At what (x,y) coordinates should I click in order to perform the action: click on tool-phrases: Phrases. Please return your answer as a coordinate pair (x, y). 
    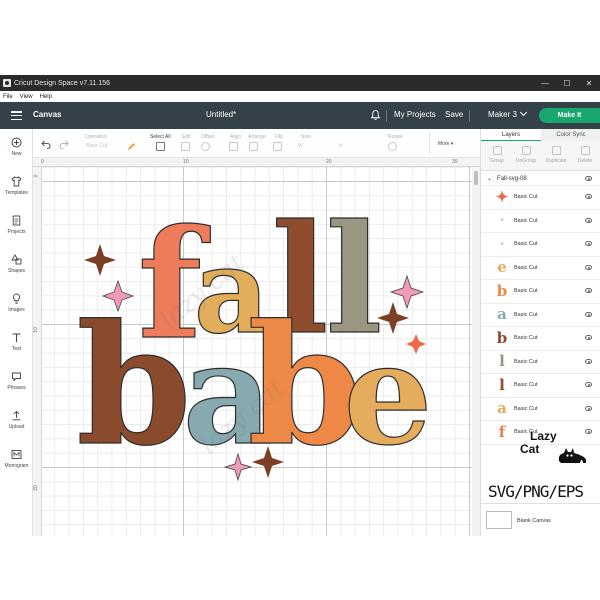
    Looking at the image, I should click on (16, 381).